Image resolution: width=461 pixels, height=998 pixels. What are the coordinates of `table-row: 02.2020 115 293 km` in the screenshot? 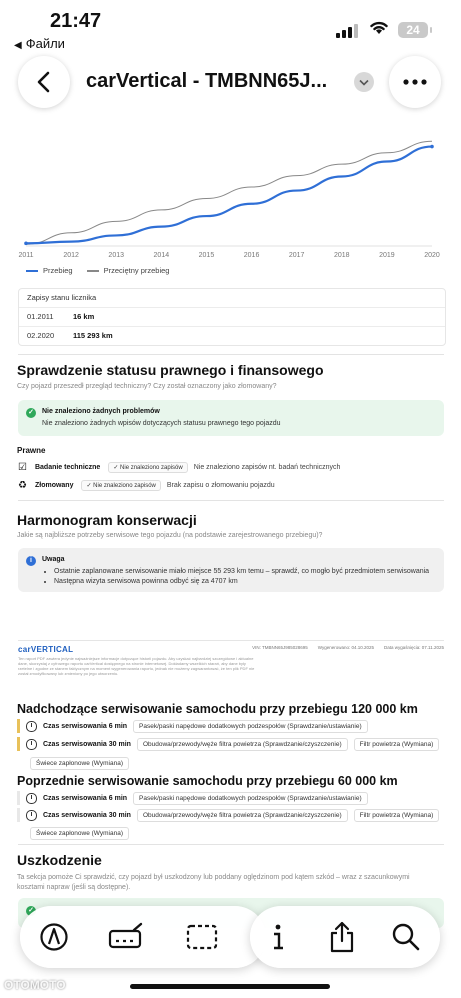 It's located at (232, 336).